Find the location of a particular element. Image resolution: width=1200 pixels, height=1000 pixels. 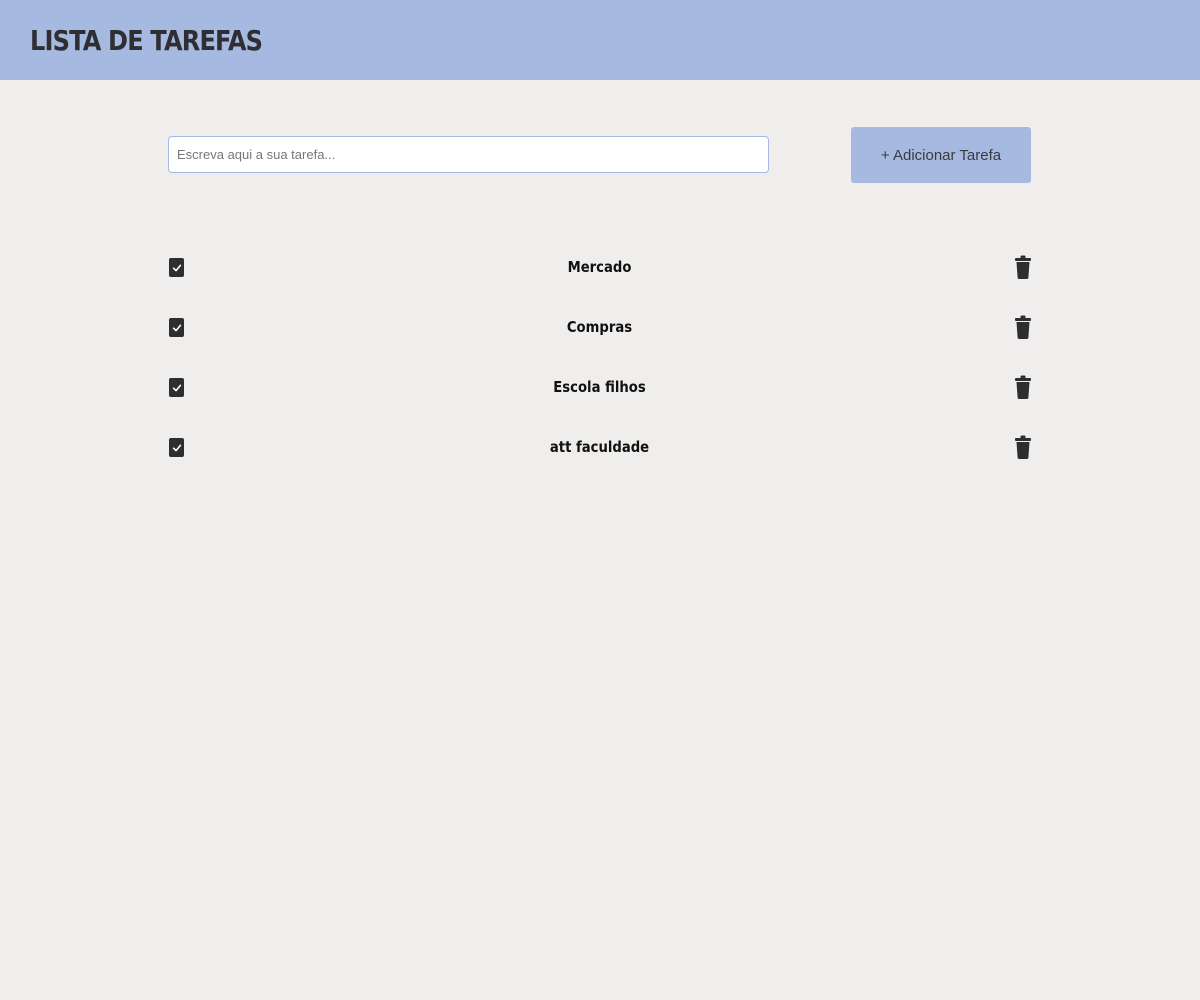

task-label: Compras is located at coordinates (599, 327).